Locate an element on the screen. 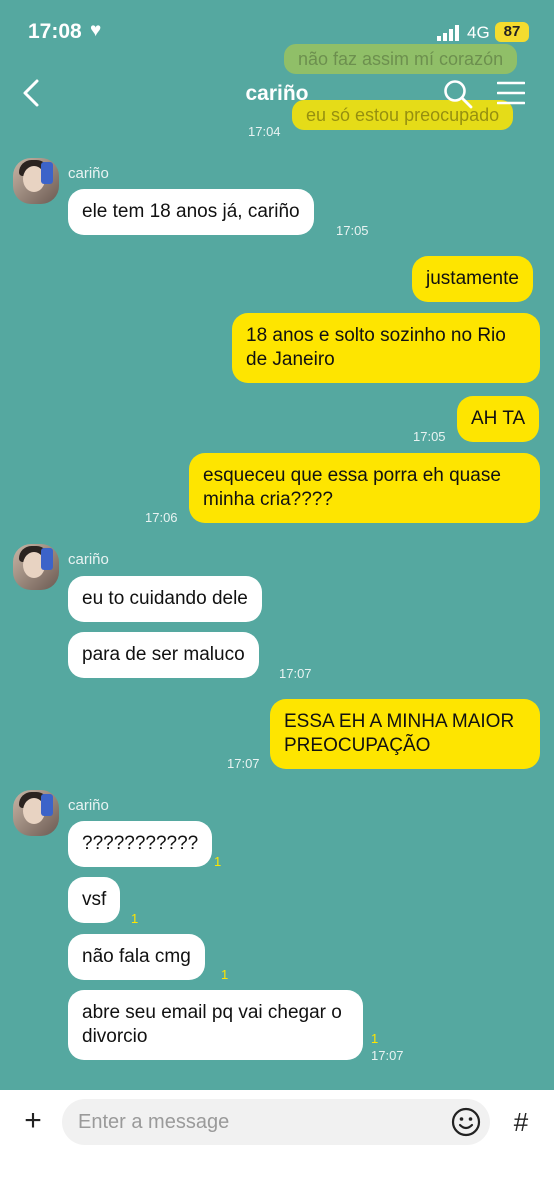 The width and height of the screenshot is (554, 1199). status-time: 17:08 is located at coordinates (55, 31).